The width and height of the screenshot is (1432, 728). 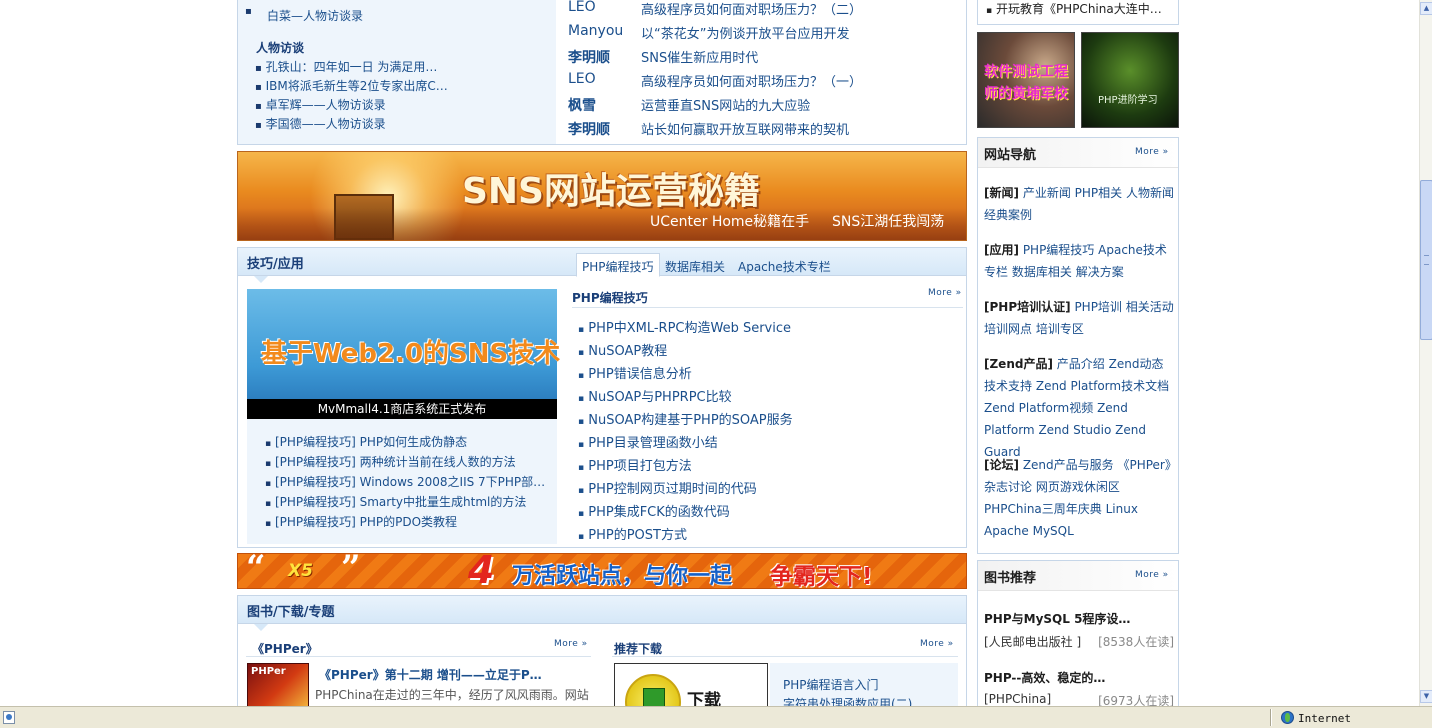 I want to click on nav-link: 人物新闻, so click(x=1150, y=193).